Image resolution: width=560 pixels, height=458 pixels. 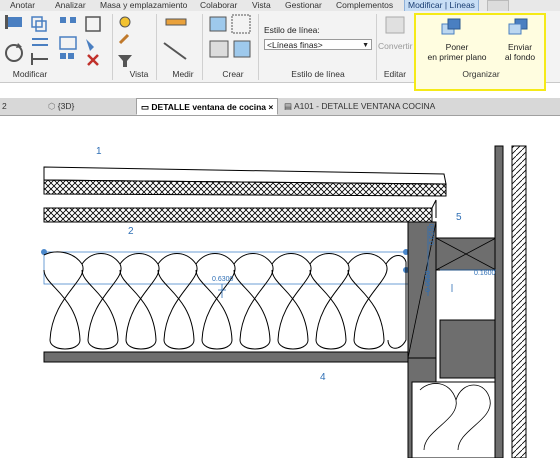 What do you see at coordinates (288, 106) in the screenshot?
I see `sheet-icon: ▤` at bounding box center [288, 106].